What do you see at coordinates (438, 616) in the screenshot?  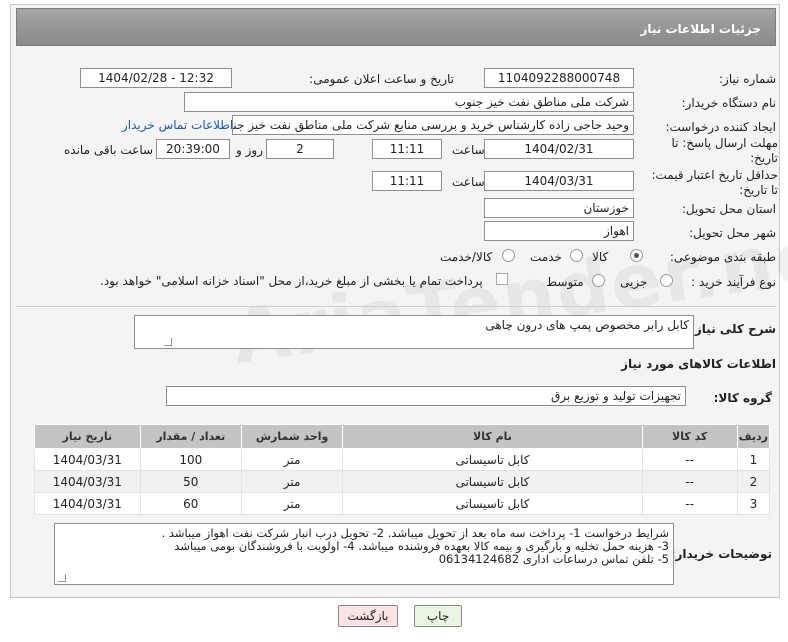 I see `print-button: چاپ` at bounding box center [438, 616].